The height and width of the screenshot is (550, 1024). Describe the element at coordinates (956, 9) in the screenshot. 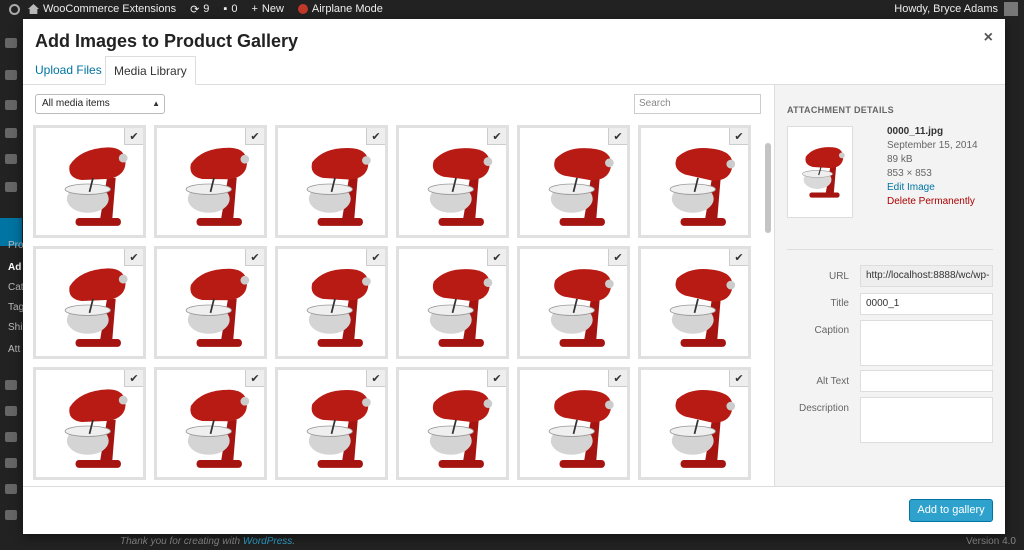

I see `account-menu: Howdy, Bryce Adams` at that location.